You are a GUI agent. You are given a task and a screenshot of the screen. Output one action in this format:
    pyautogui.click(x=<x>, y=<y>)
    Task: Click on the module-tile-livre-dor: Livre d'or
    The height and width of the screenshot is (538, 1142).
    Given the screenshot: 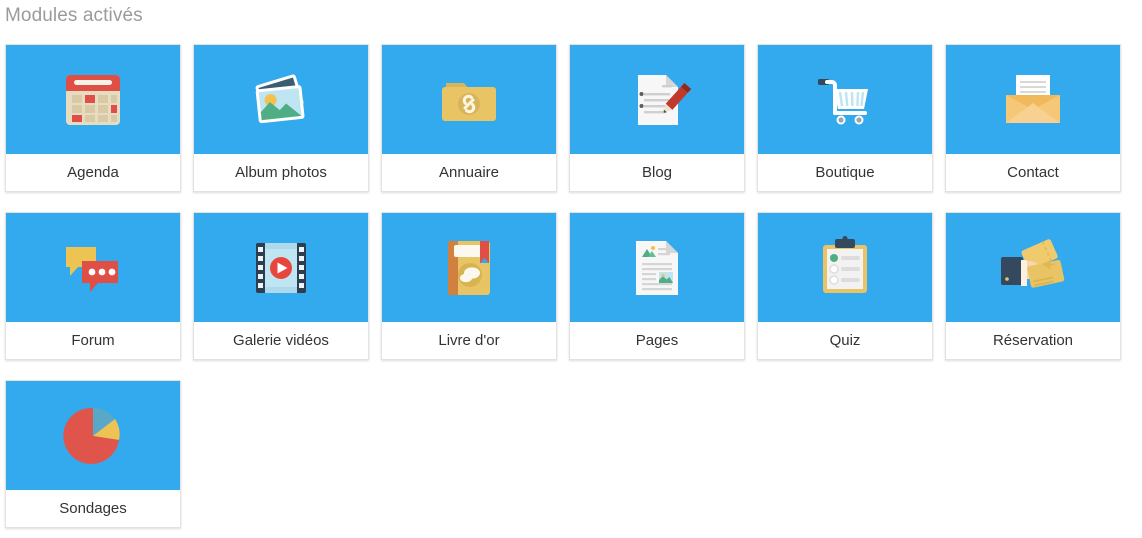 What is the action you would take?
    pyautogui.click(x=469, y=286)
    